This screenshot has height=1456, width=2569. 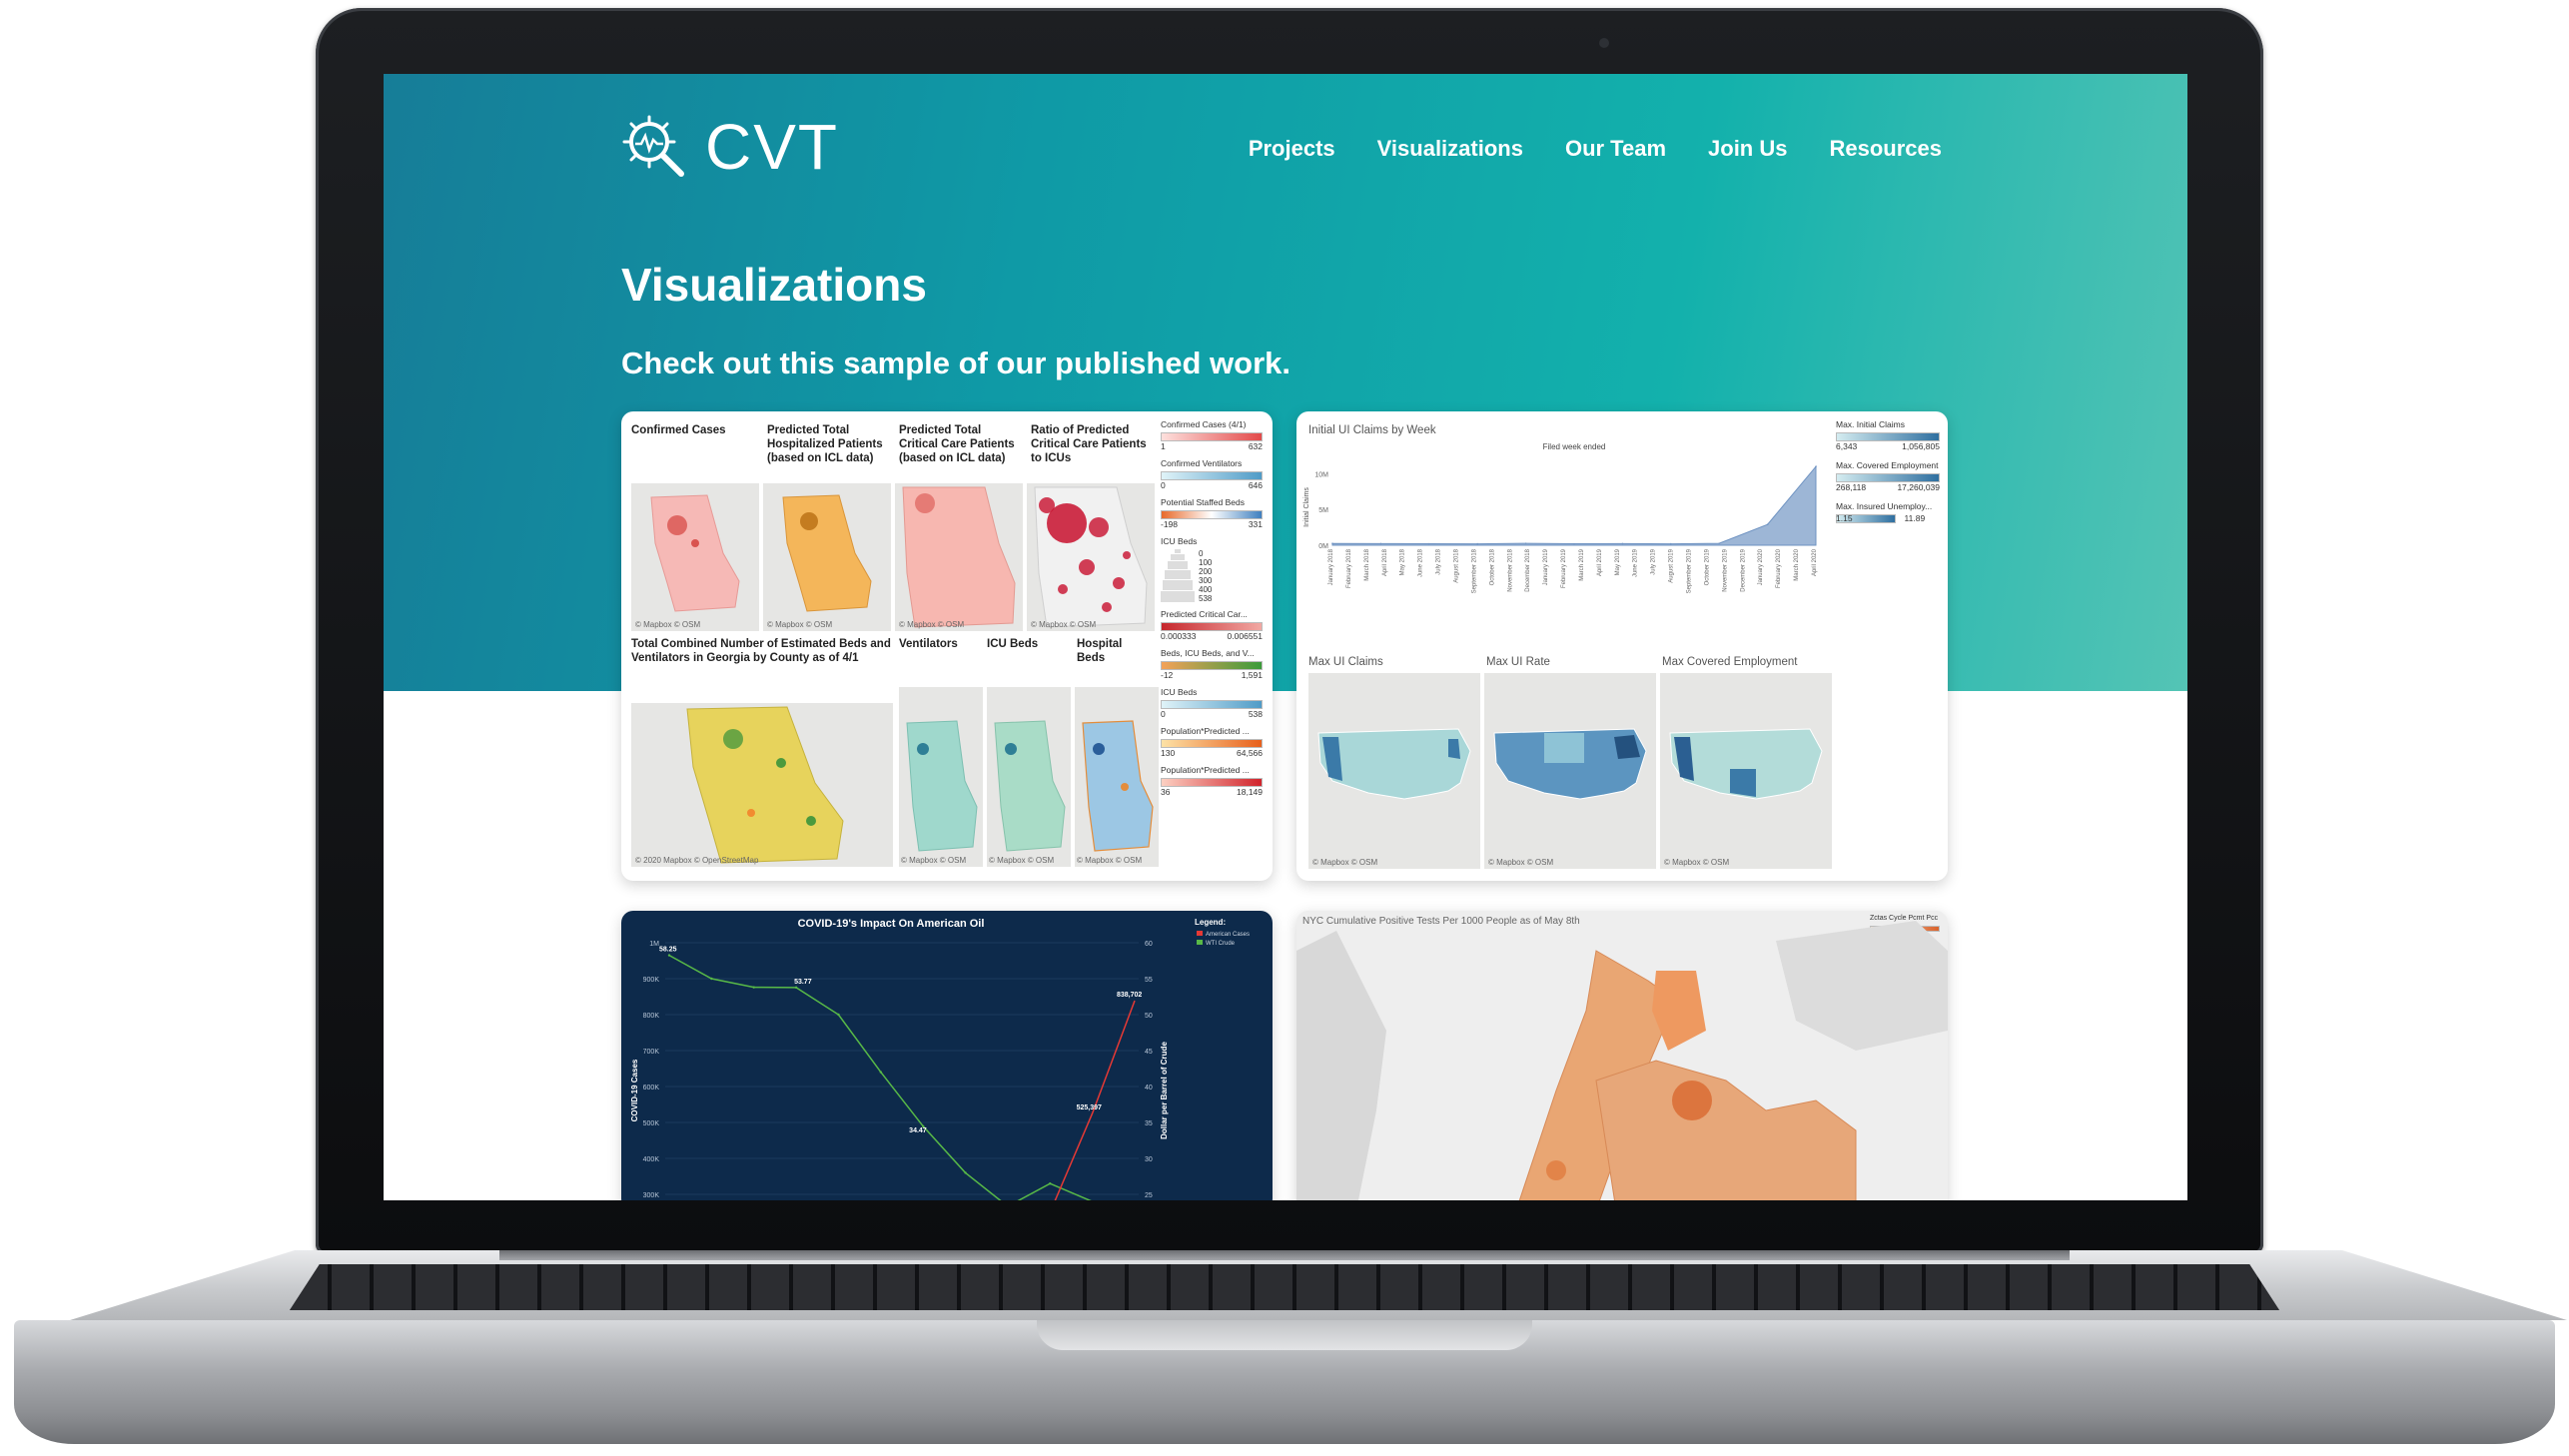 I want to click on legend-max: 646, so click(x=1256, y=485).